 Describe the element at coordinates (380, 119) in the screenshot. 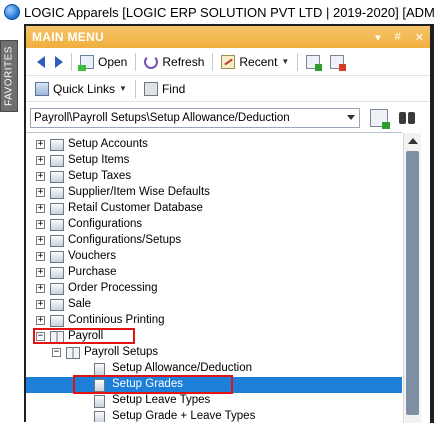

I see `go-to-path-icon` at that location.